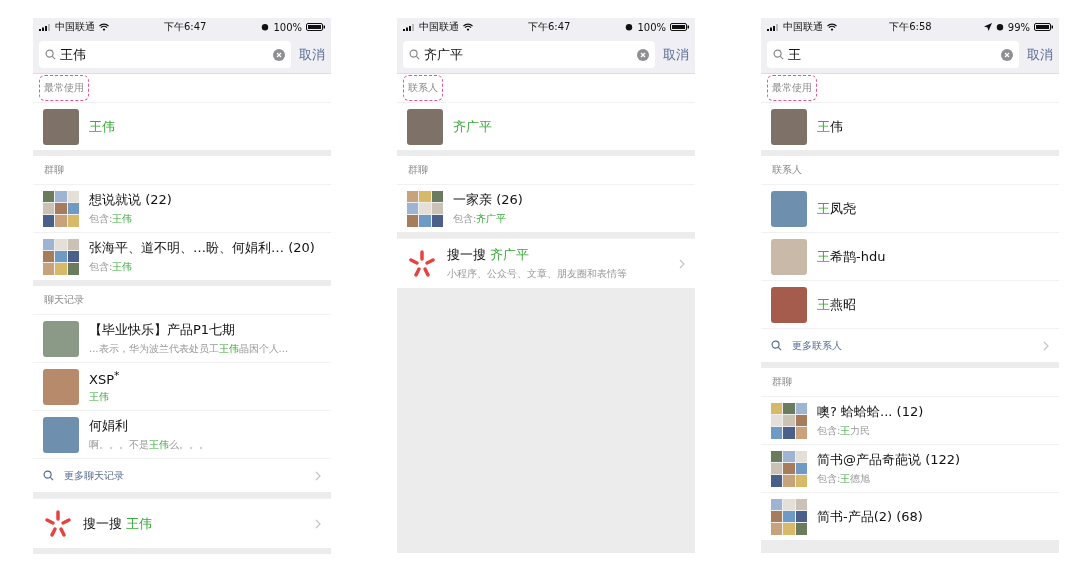  What do you see at coordinates (851, 256) in the screenshot?
I see `contact-name: 王希鹊-hdu` at bounding box center [851, 256].